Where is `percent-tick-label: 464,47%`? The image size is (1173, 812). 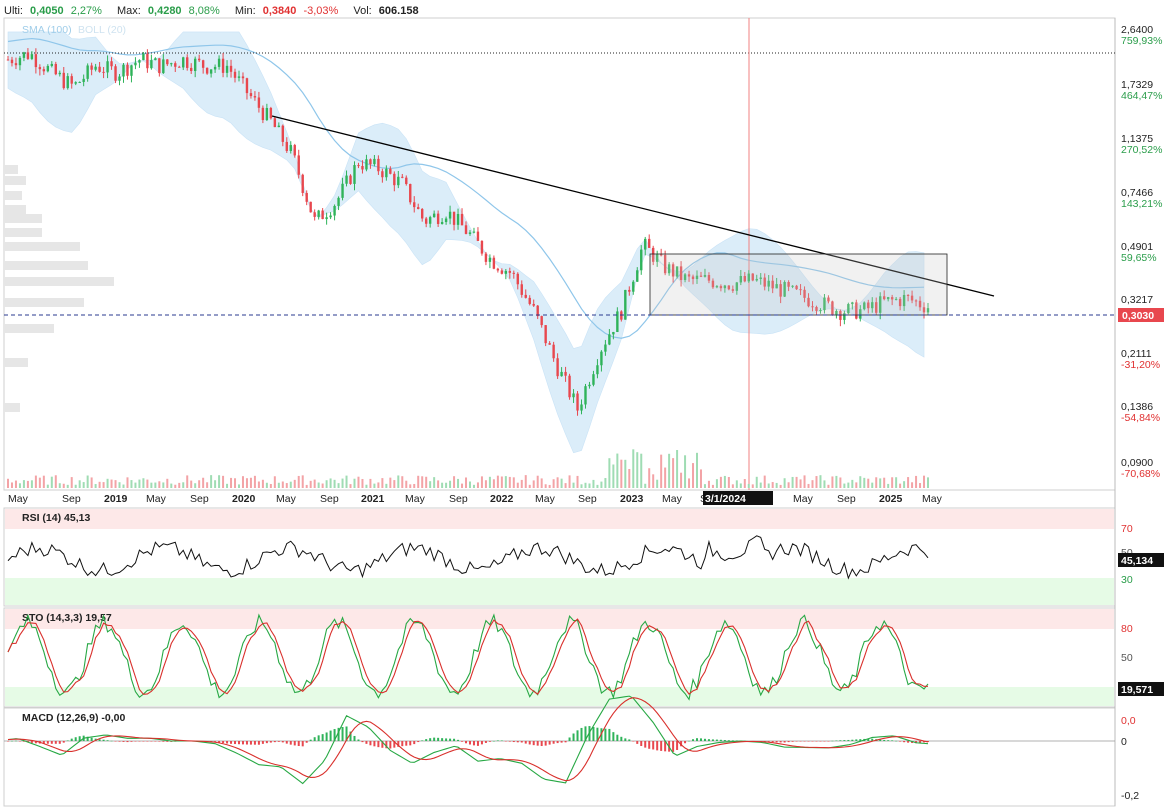
percent-tick-label: 464,47% is located at coordinates (1141, 96).